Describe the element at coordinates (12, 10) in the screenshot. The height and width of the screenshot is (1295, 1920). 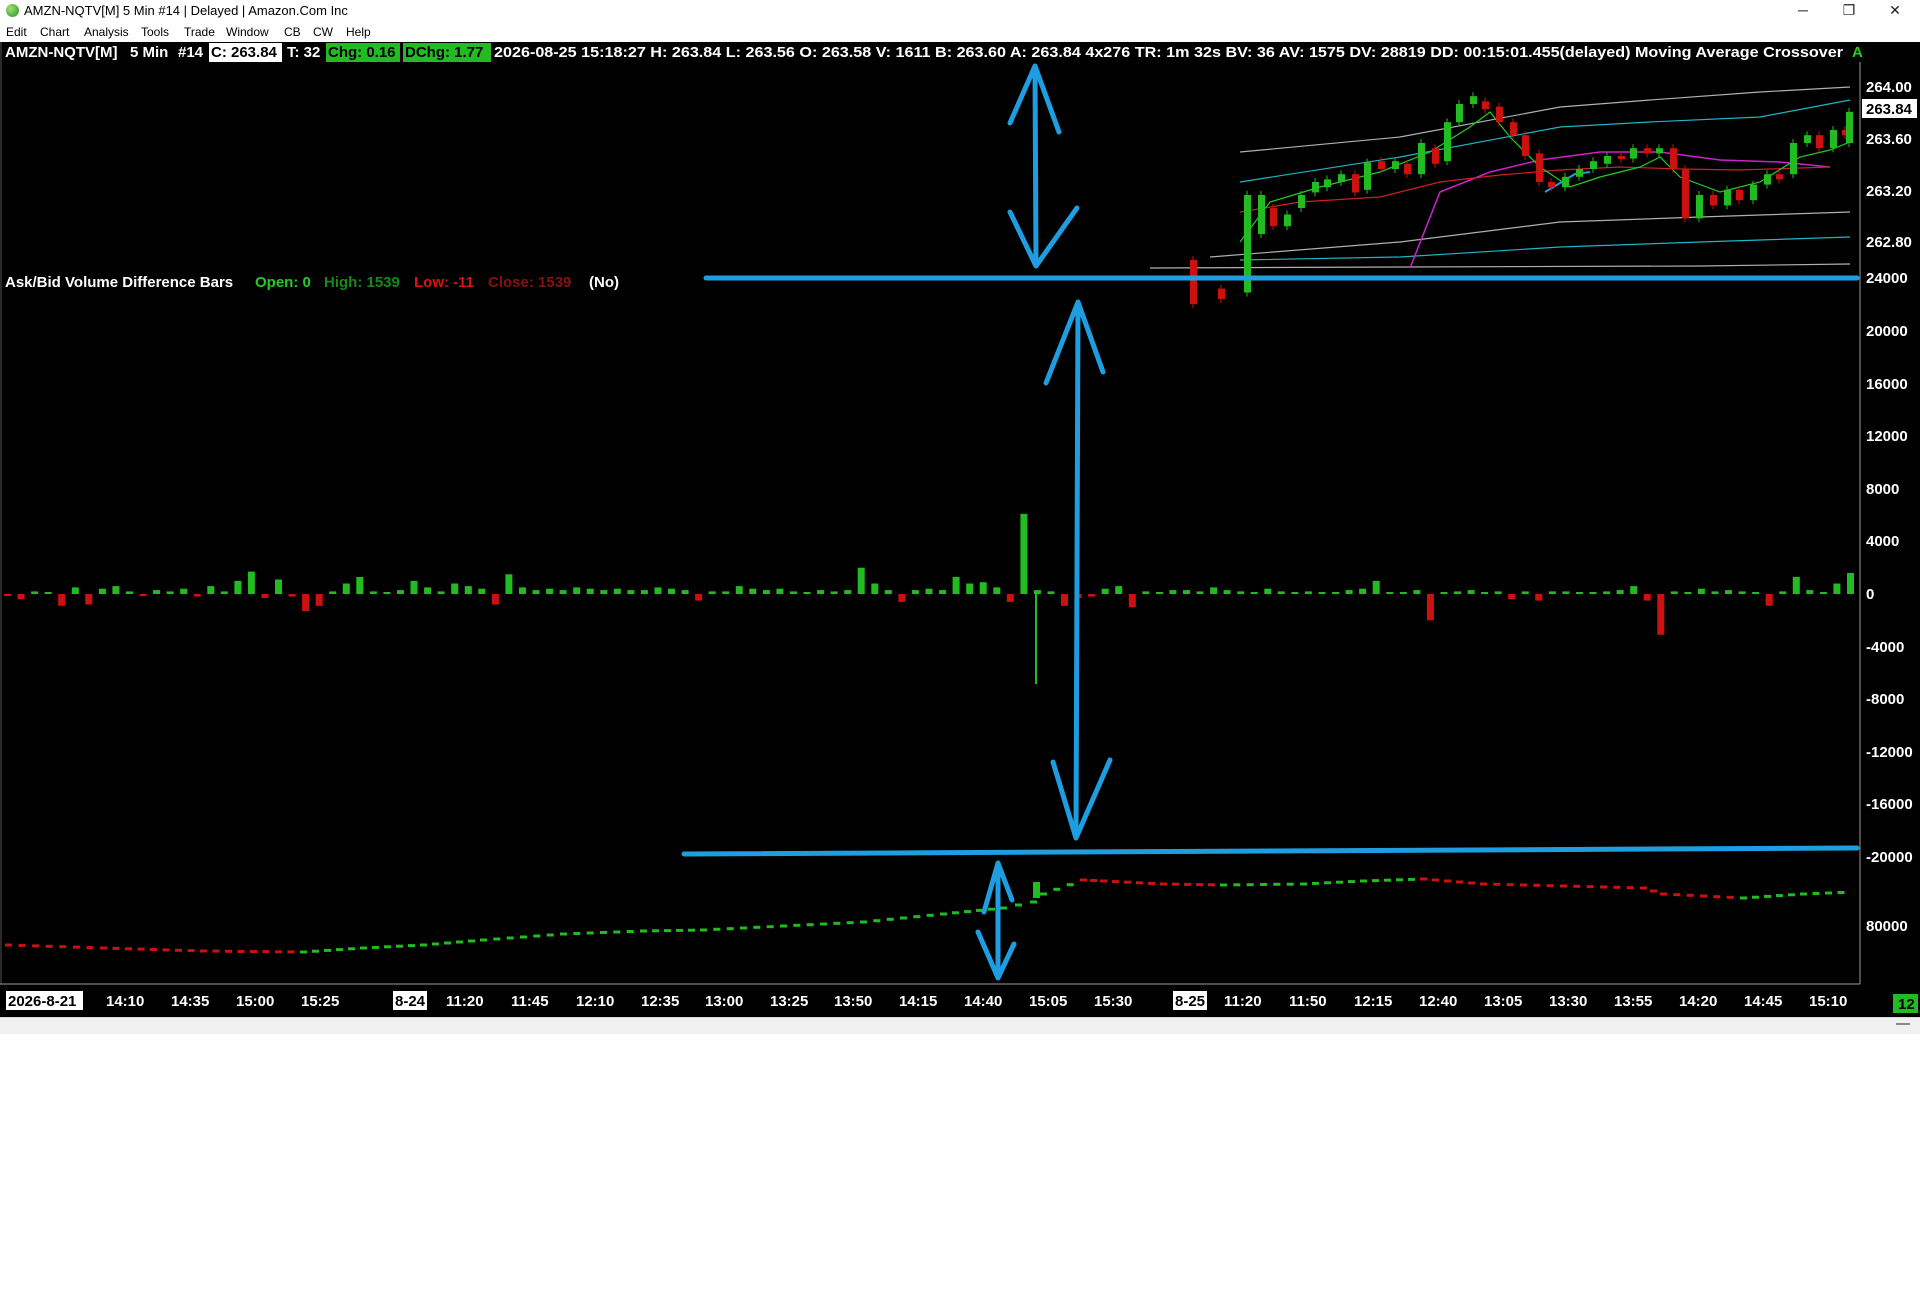
I see `app-icon` at that location.